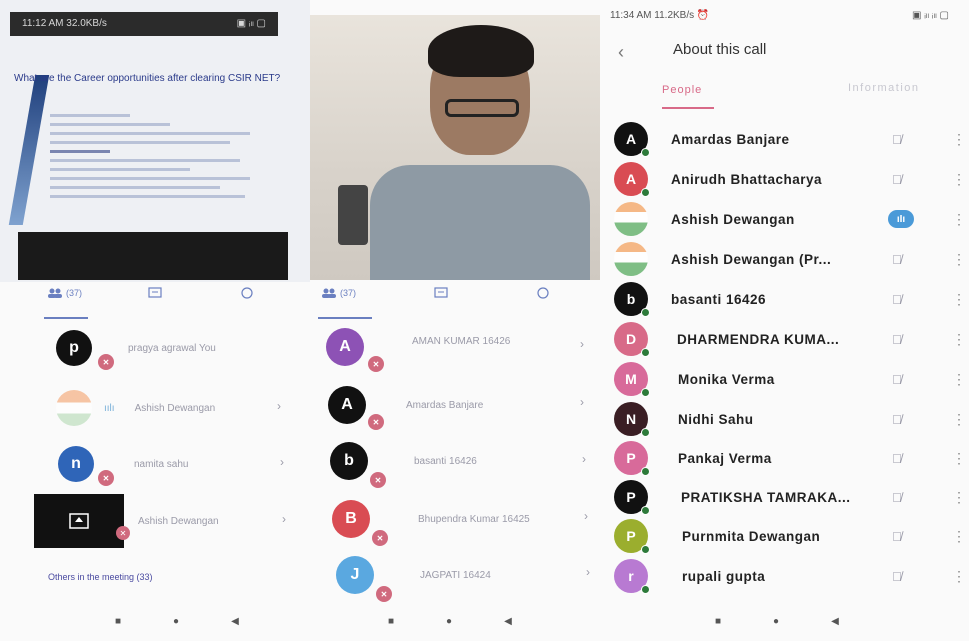 This screenshot has width=969, height=641. What do you see at coordinates (481, 51) in the screenshot?
I see `person-hair` at bounding box center [481, 51].